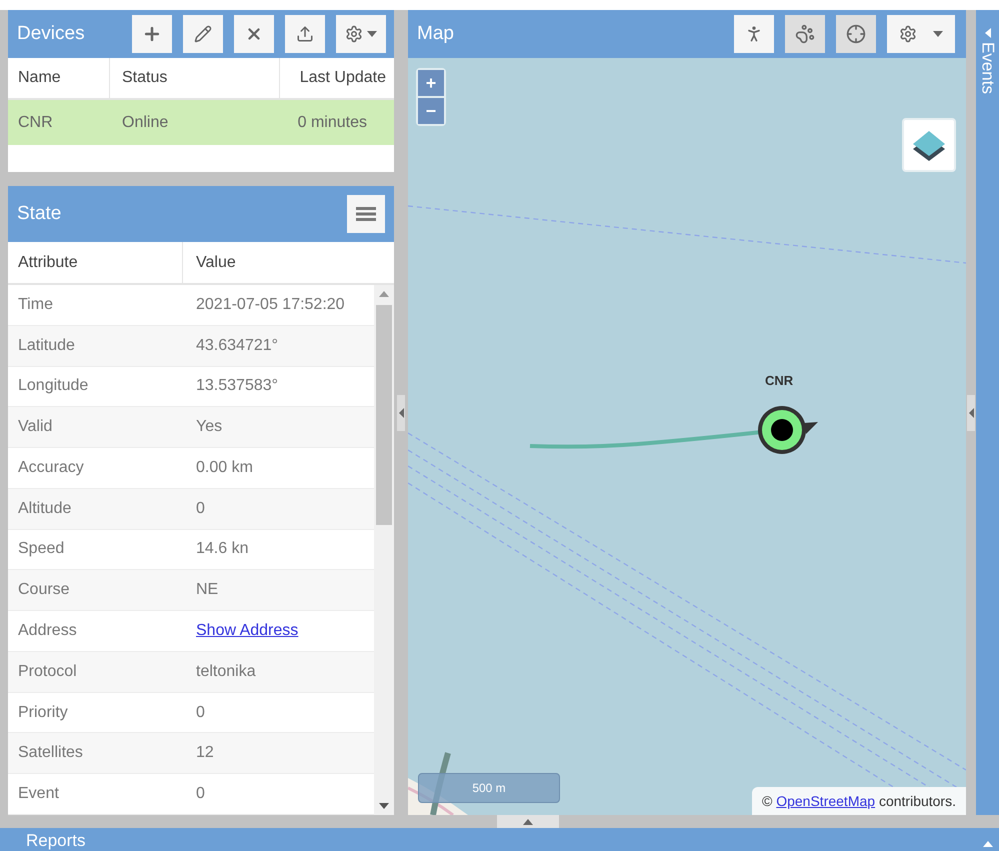 The height and width of the screenshot is (851, 999). I want to click on column-header: Attribute, so click(95, 262).